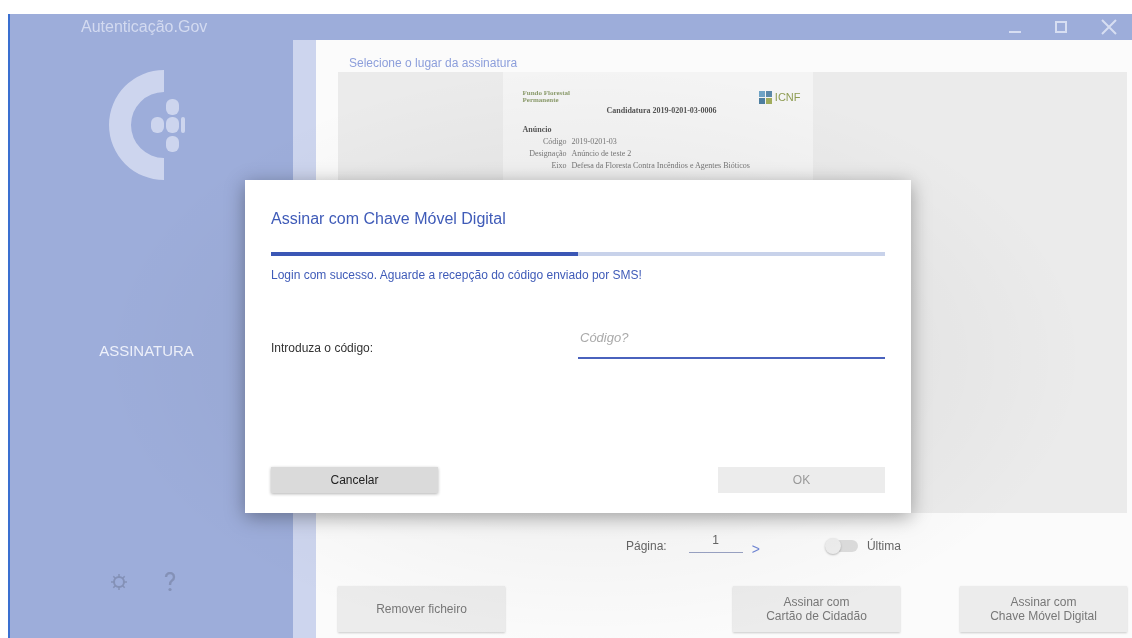 This screenshot has height=638, width=1132. What do you see at coordinates (389, 219) in the screenshot?
I see `dialog-title: Assinar com Chave Móvel Digital` at bounding box center [389, 219].